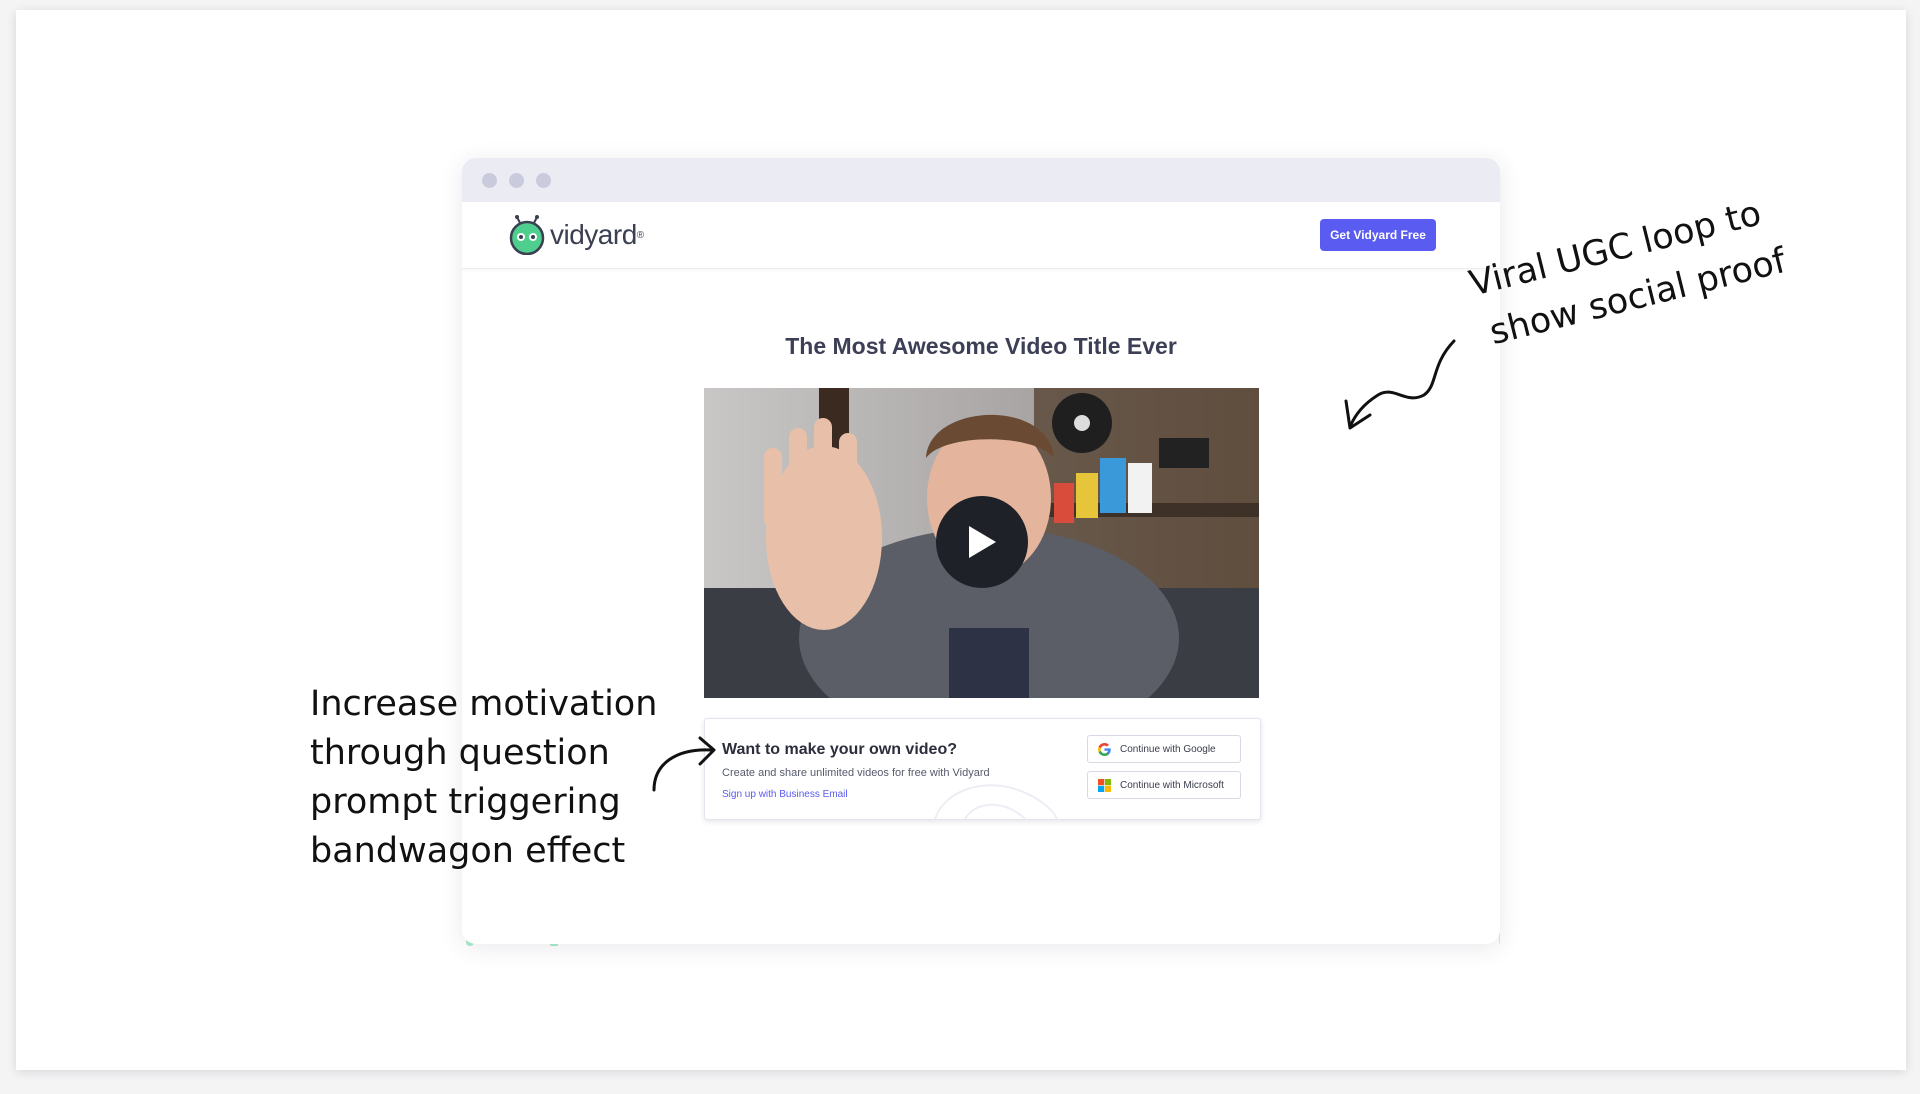 The width and height of the screenshot is (1920, 1094). What do you see at coordinates (981, 180) in the screenshot?
I see `browser-titlebar` at bounding box center [981, 180].